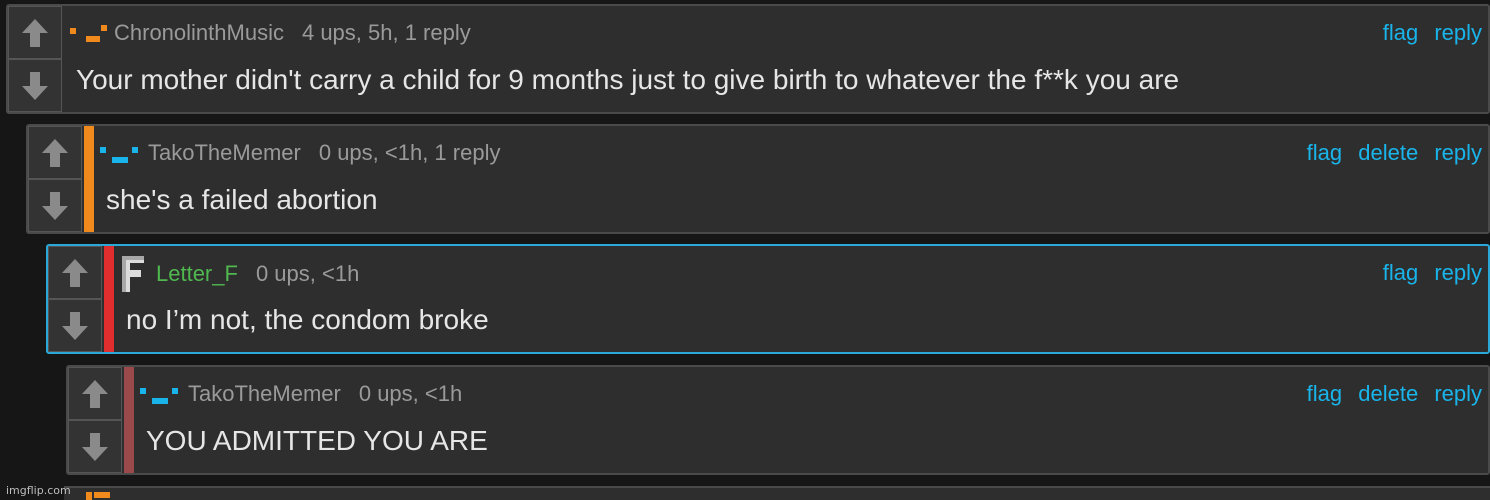  I want to click on letter-f-icon, so click(133, 274).